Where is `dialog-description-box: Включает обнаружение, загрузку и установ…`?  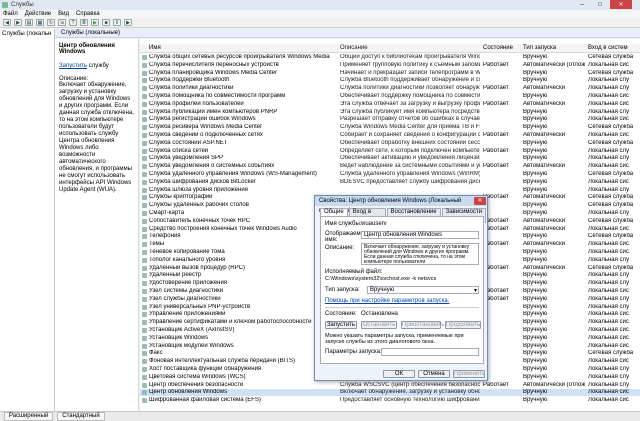
dialog-description-box: Включает обнаружение, загрузку и установ… is located at coordinates (420, 254).